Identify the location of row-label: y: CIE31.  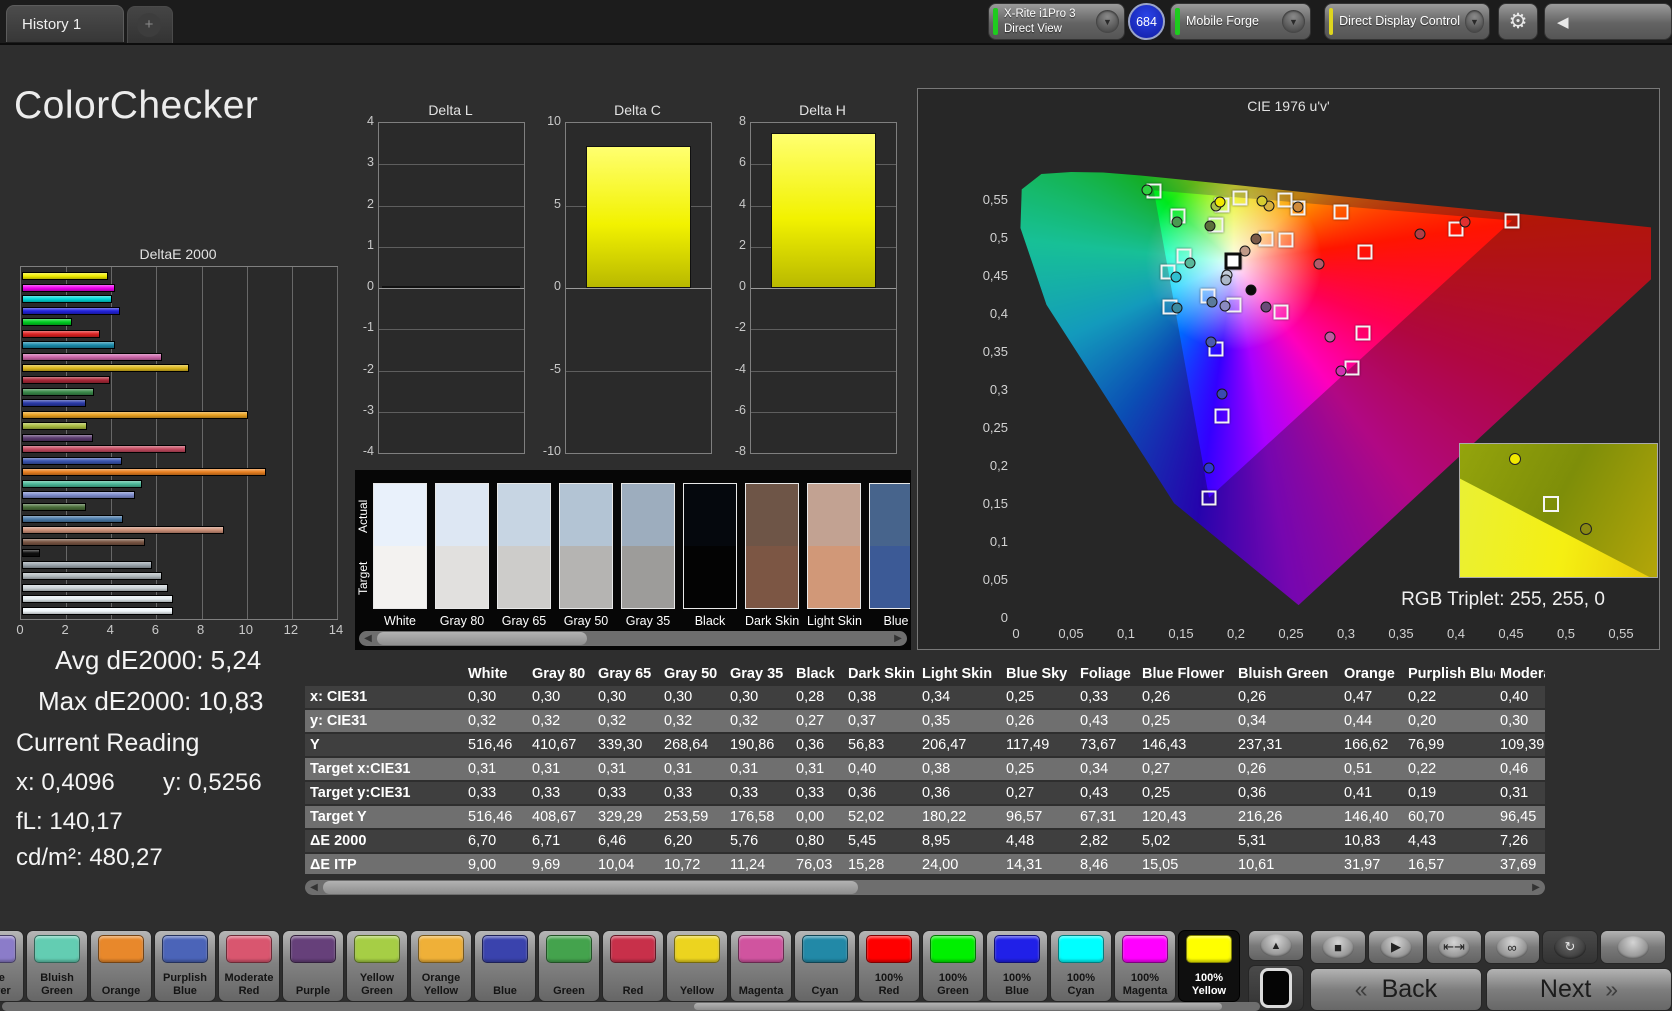
(384, 721).